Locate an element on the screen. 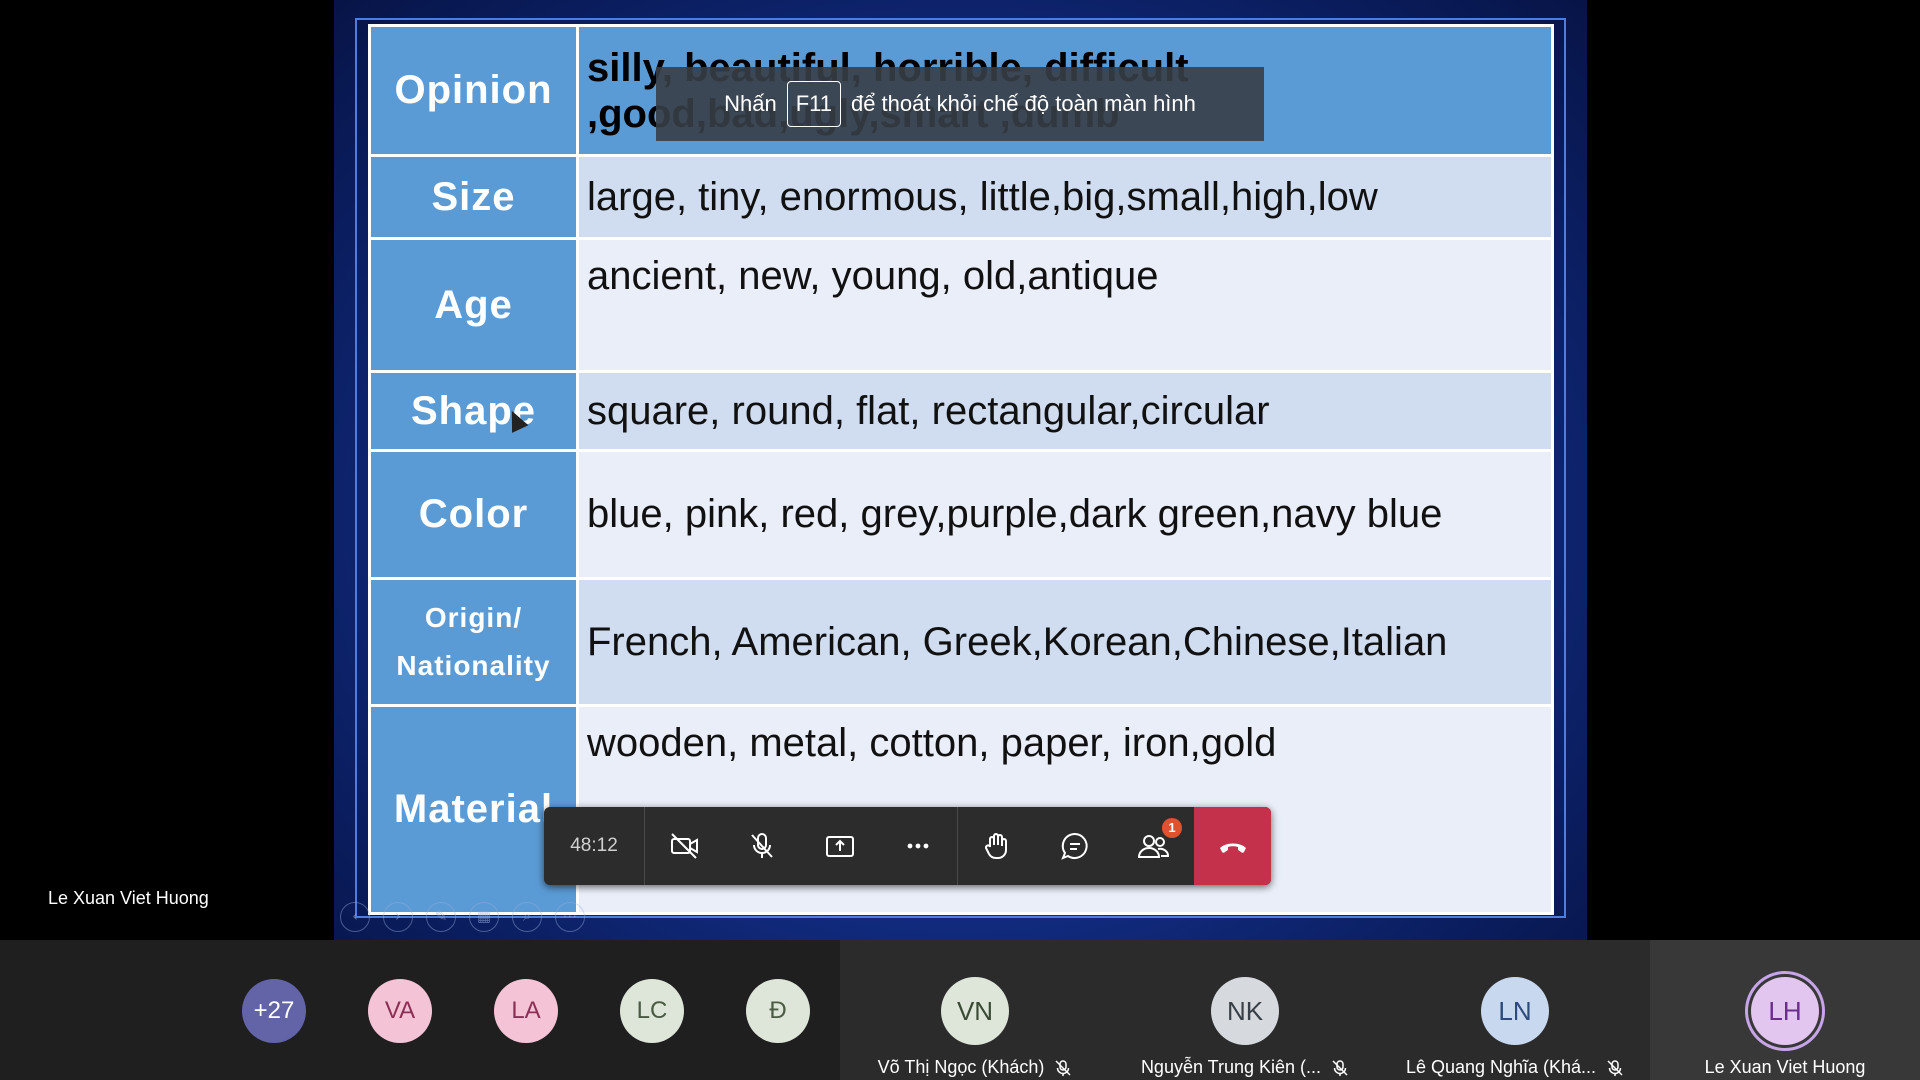 This screenshot has width=1920, height=1080. chat-icon is located at coordinates (1074, 846).